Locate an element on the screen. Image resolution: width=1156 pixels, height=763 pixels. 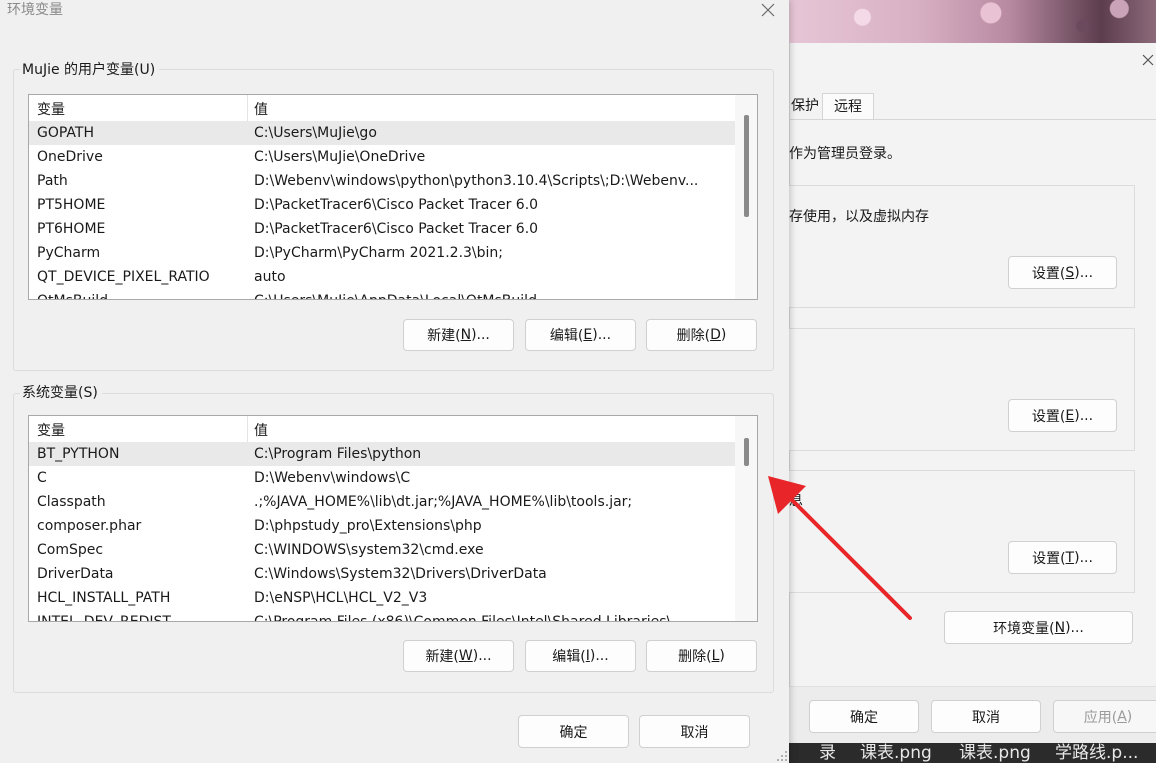
variable-name: composer.phar is located at coordinates (89, 526).